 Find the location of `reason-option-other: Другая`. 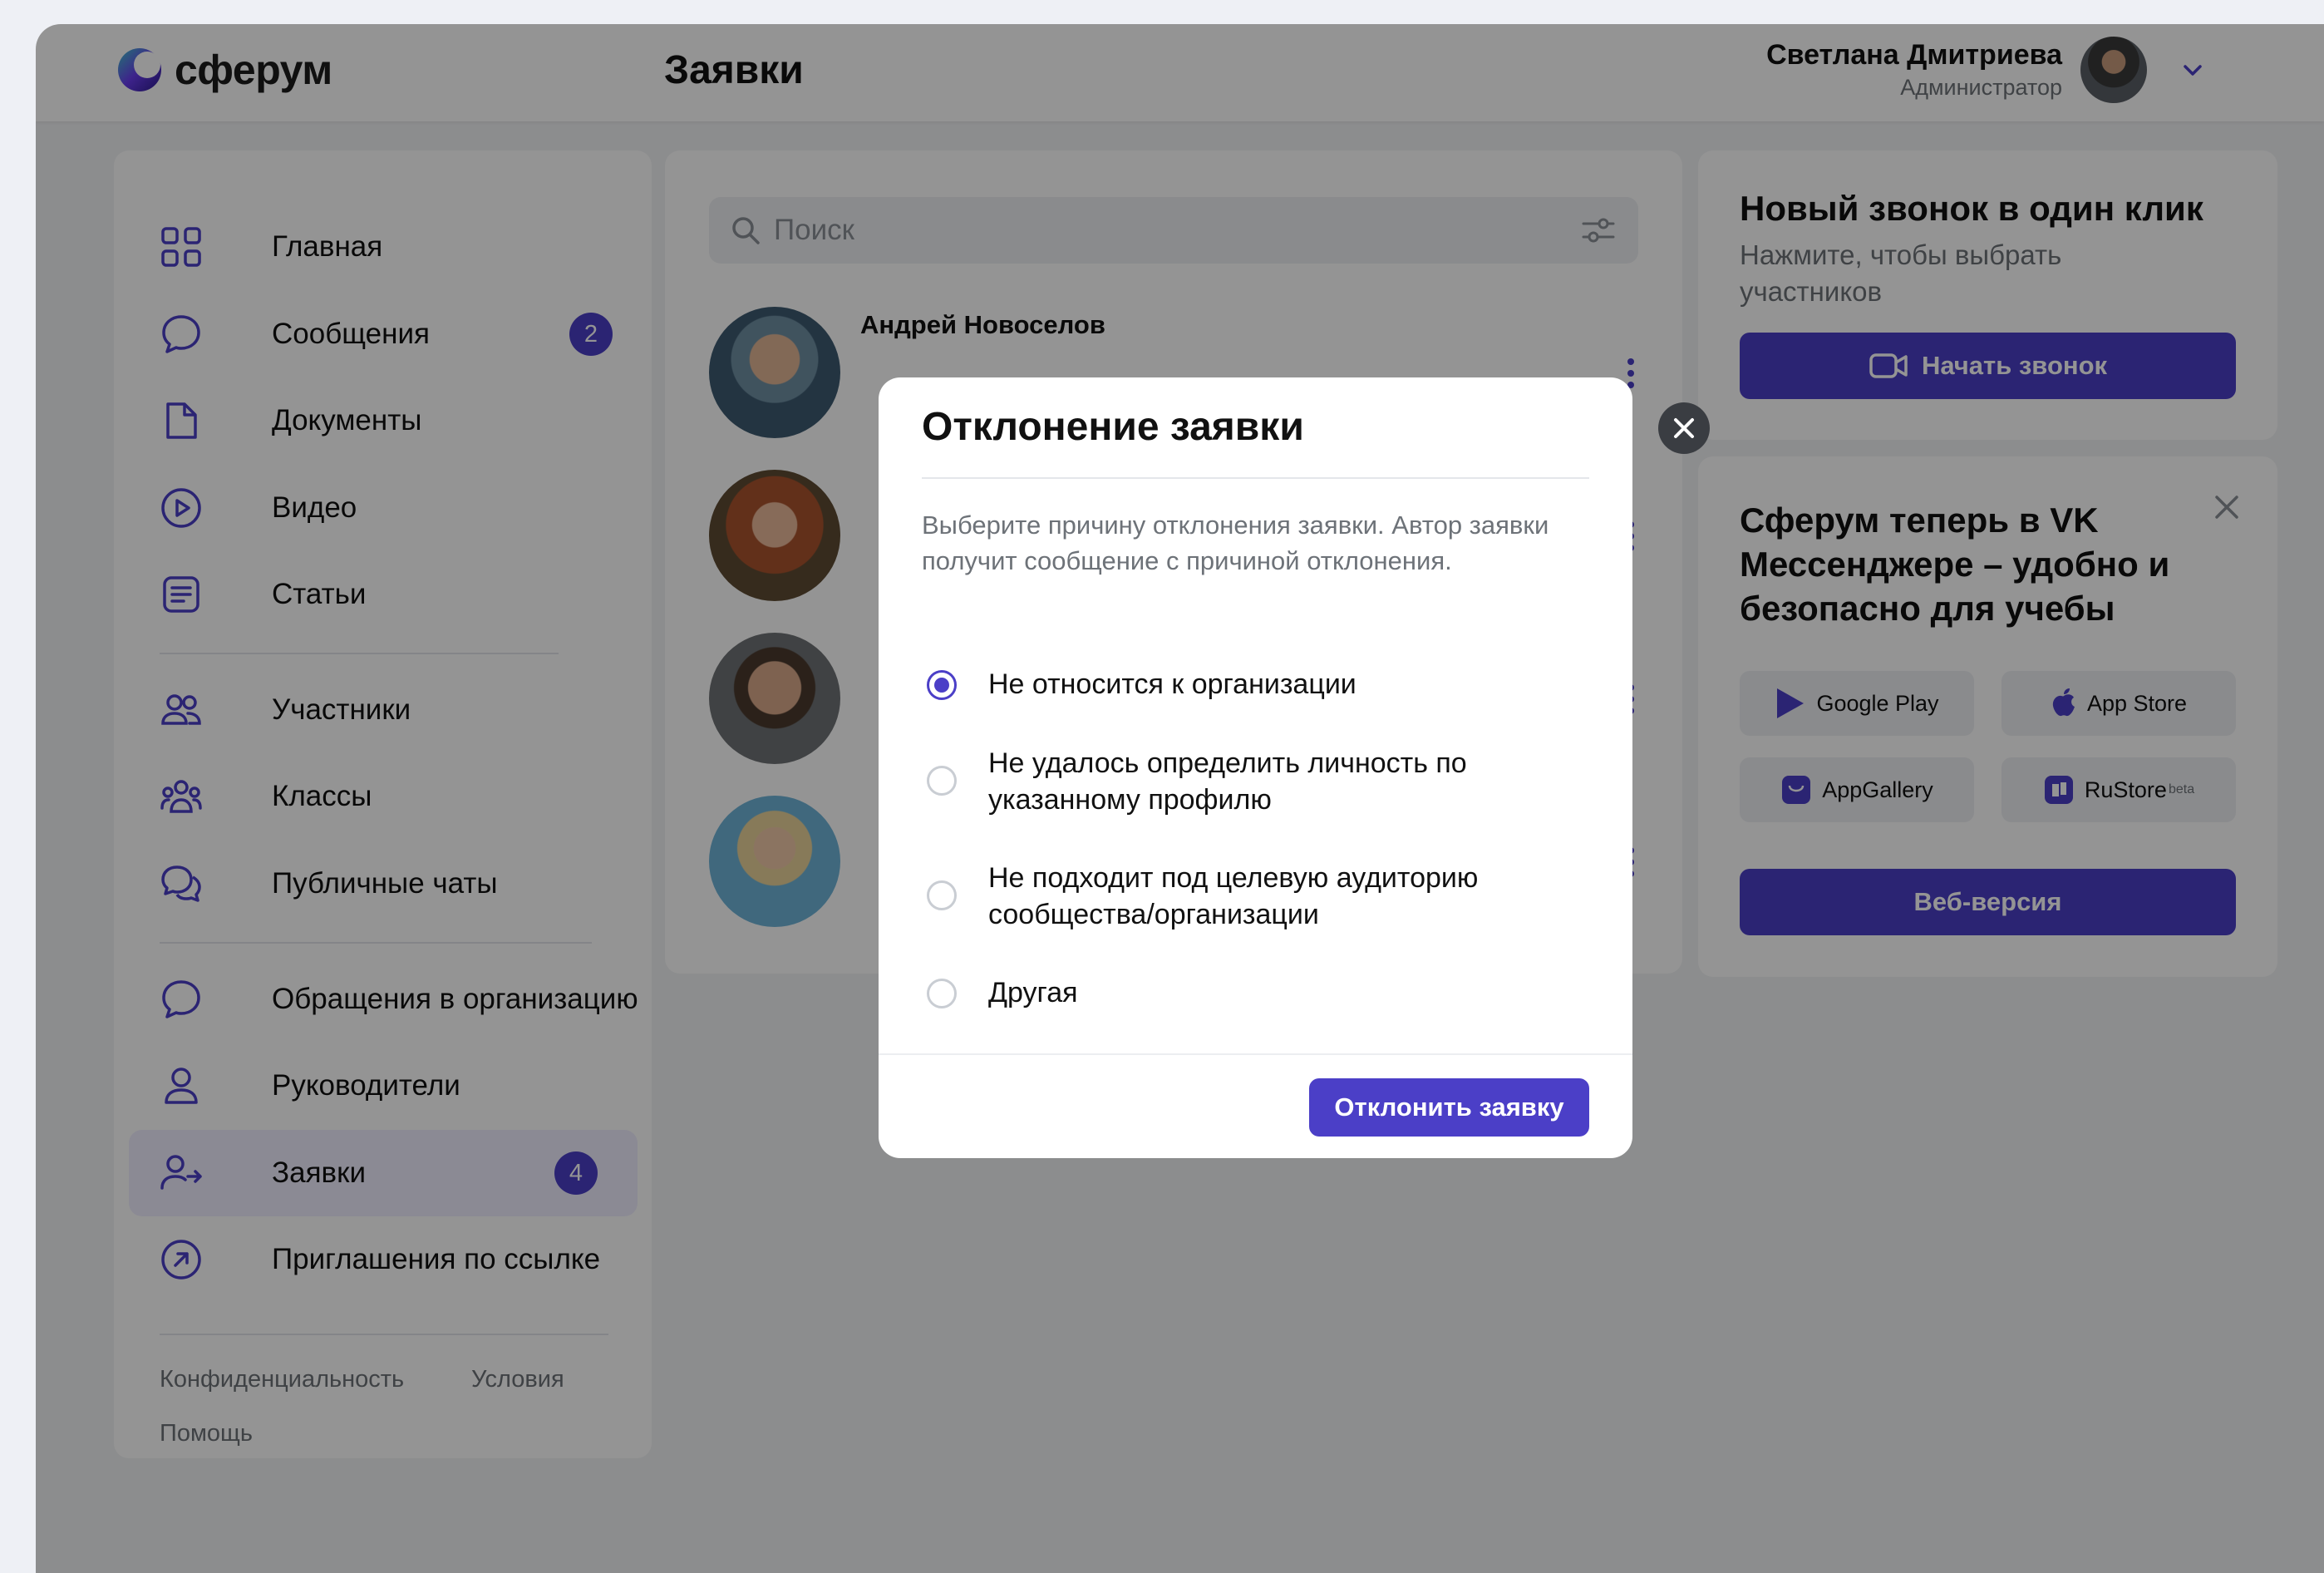

reason-option-other: Другая is located at coordinates (1254, 993).